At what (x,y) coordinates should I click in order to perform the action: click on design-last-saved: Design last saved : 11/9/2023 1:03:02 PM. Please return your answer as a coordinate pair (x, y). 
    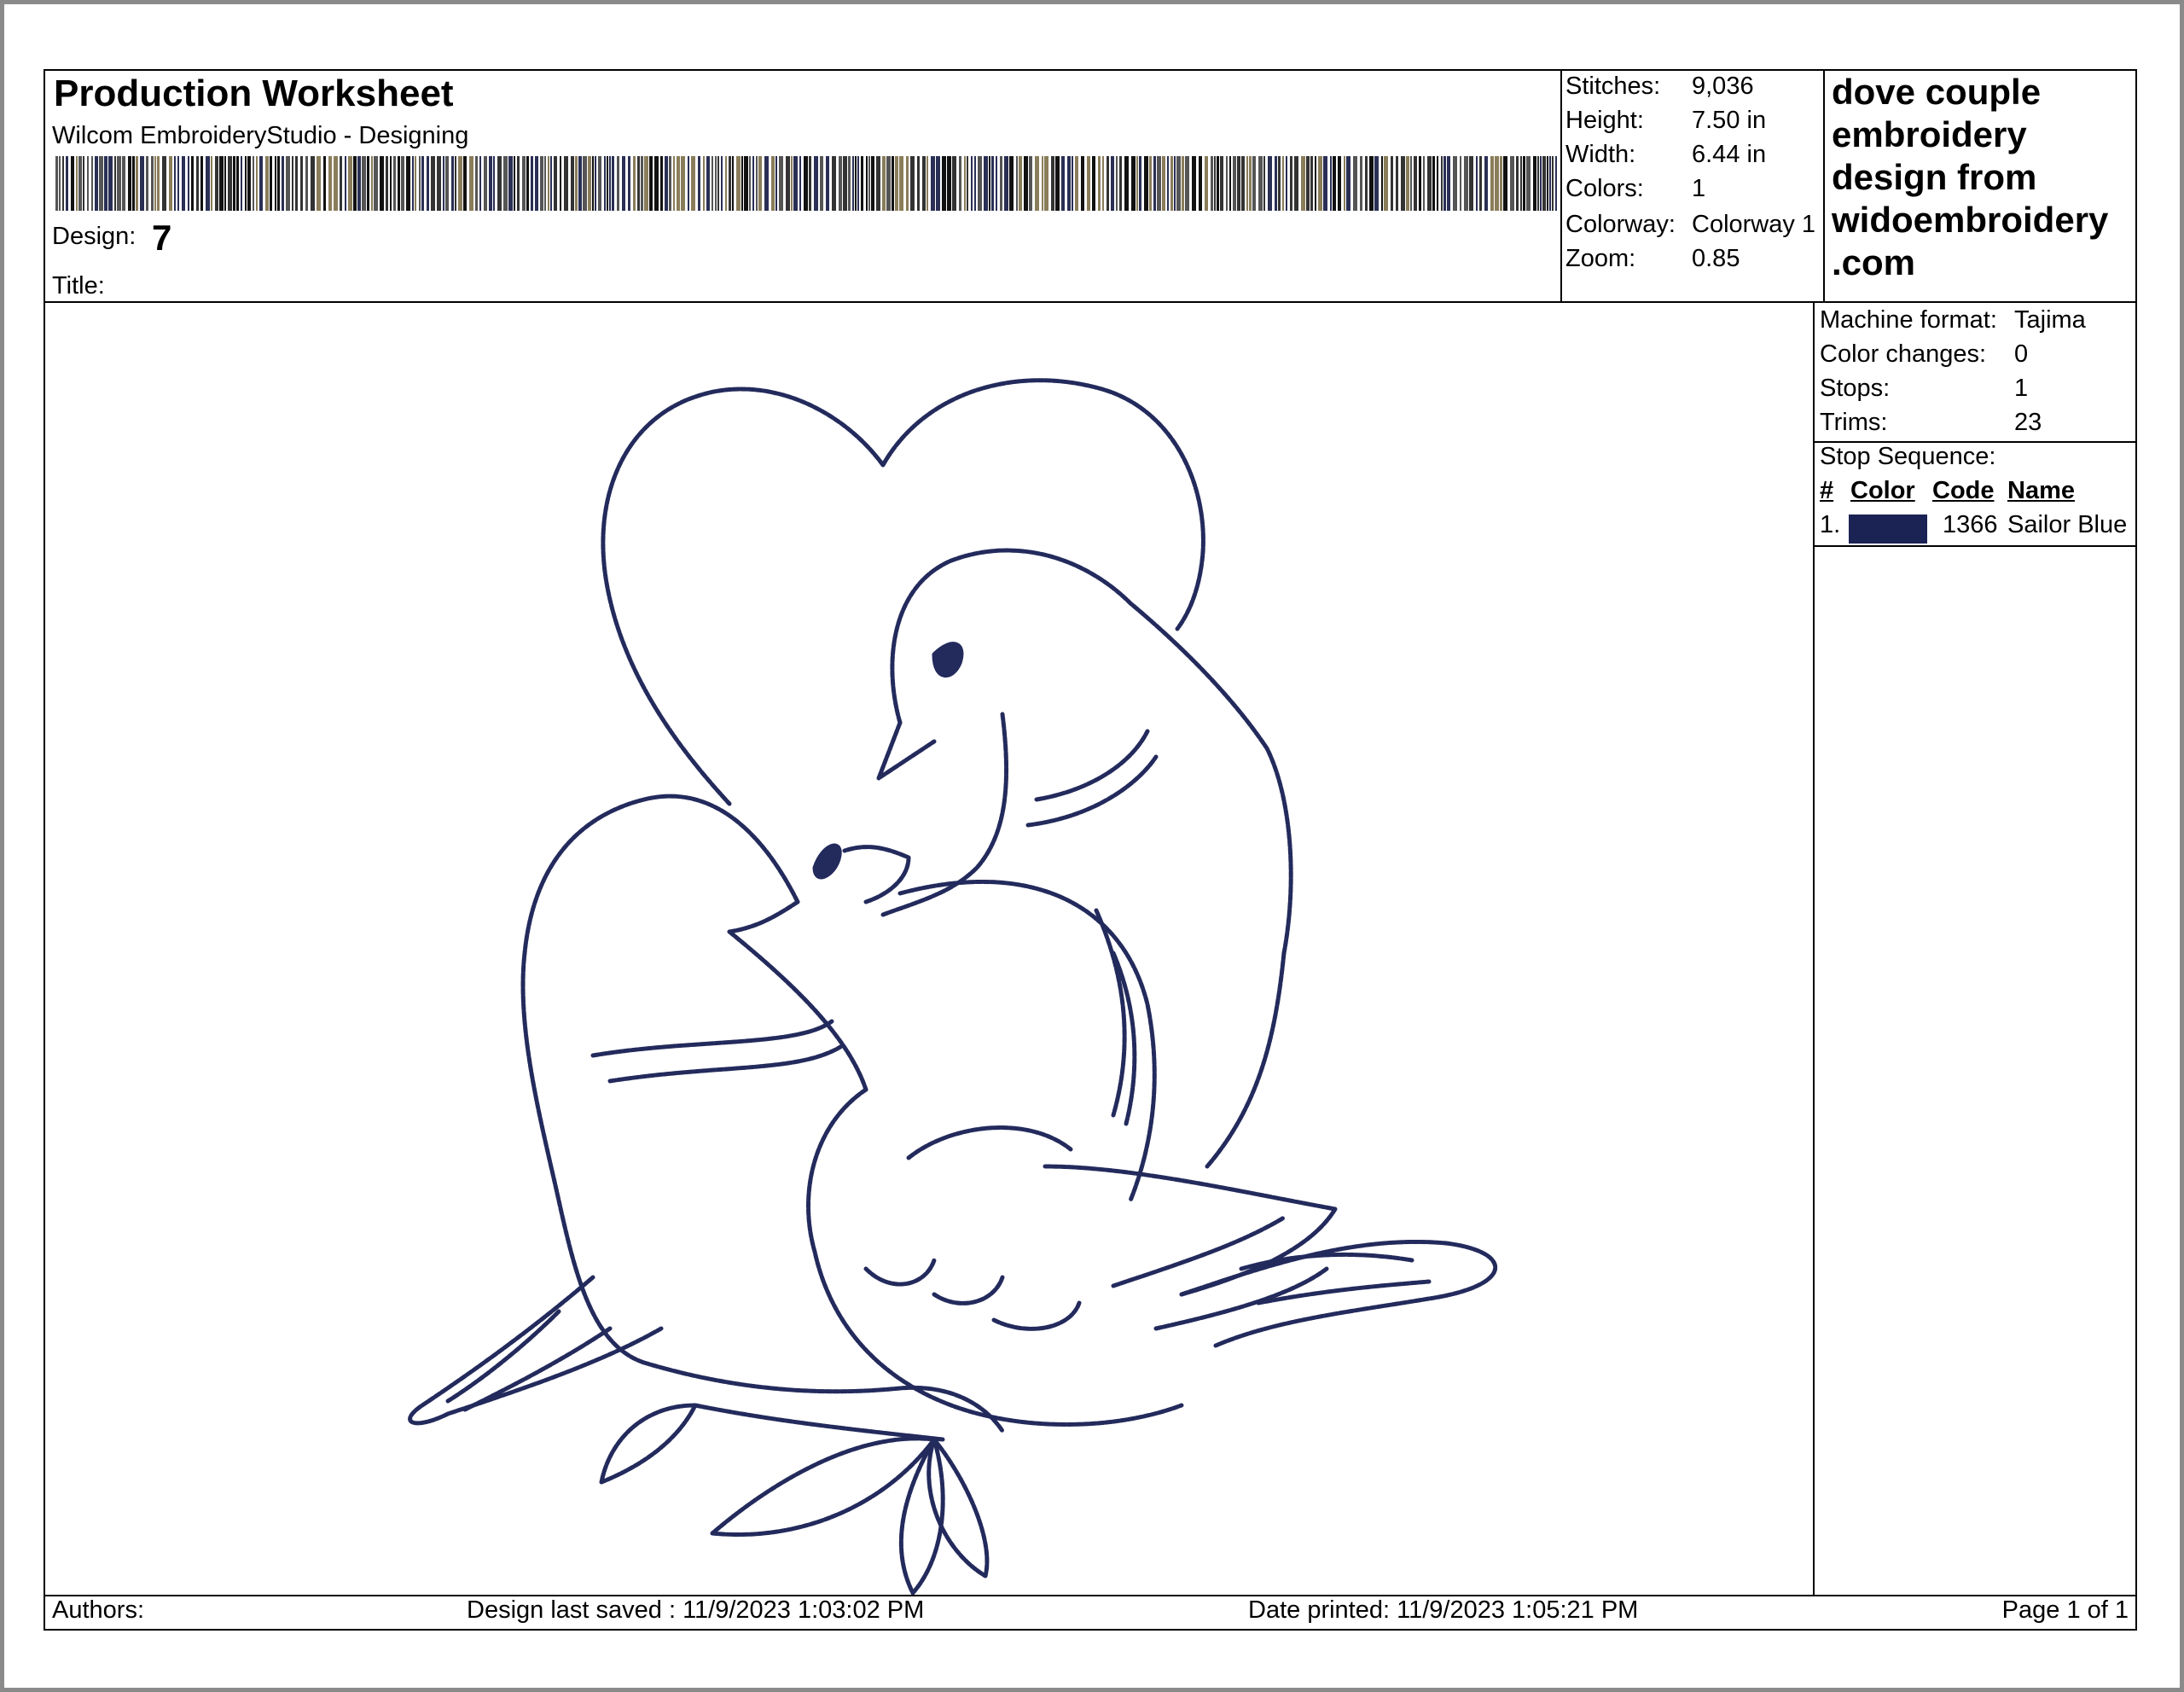
    Looking at the image, I should click on (696, 1610).